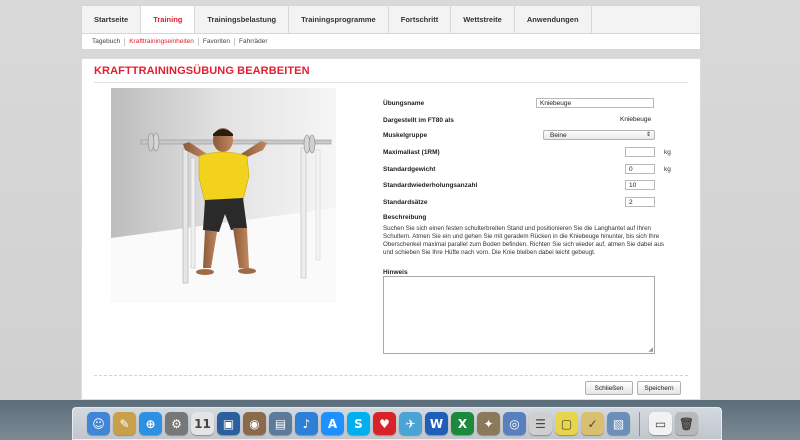  Describe the element at coordinates (223, 195) in the screenshot. I see `exercise-illustration` at that location.